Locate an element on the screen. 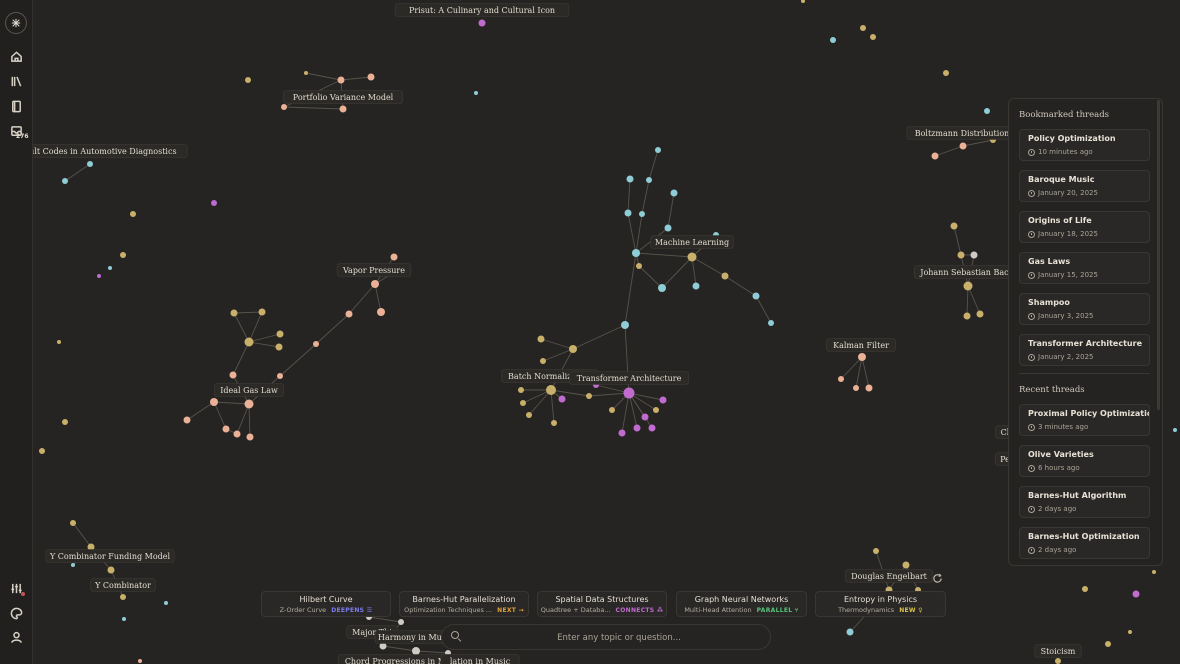 The height and width of the screenshot is (664, 1180). node-label-js-bach: Johann Sebastian Bach is located at coordinates (967, 272).